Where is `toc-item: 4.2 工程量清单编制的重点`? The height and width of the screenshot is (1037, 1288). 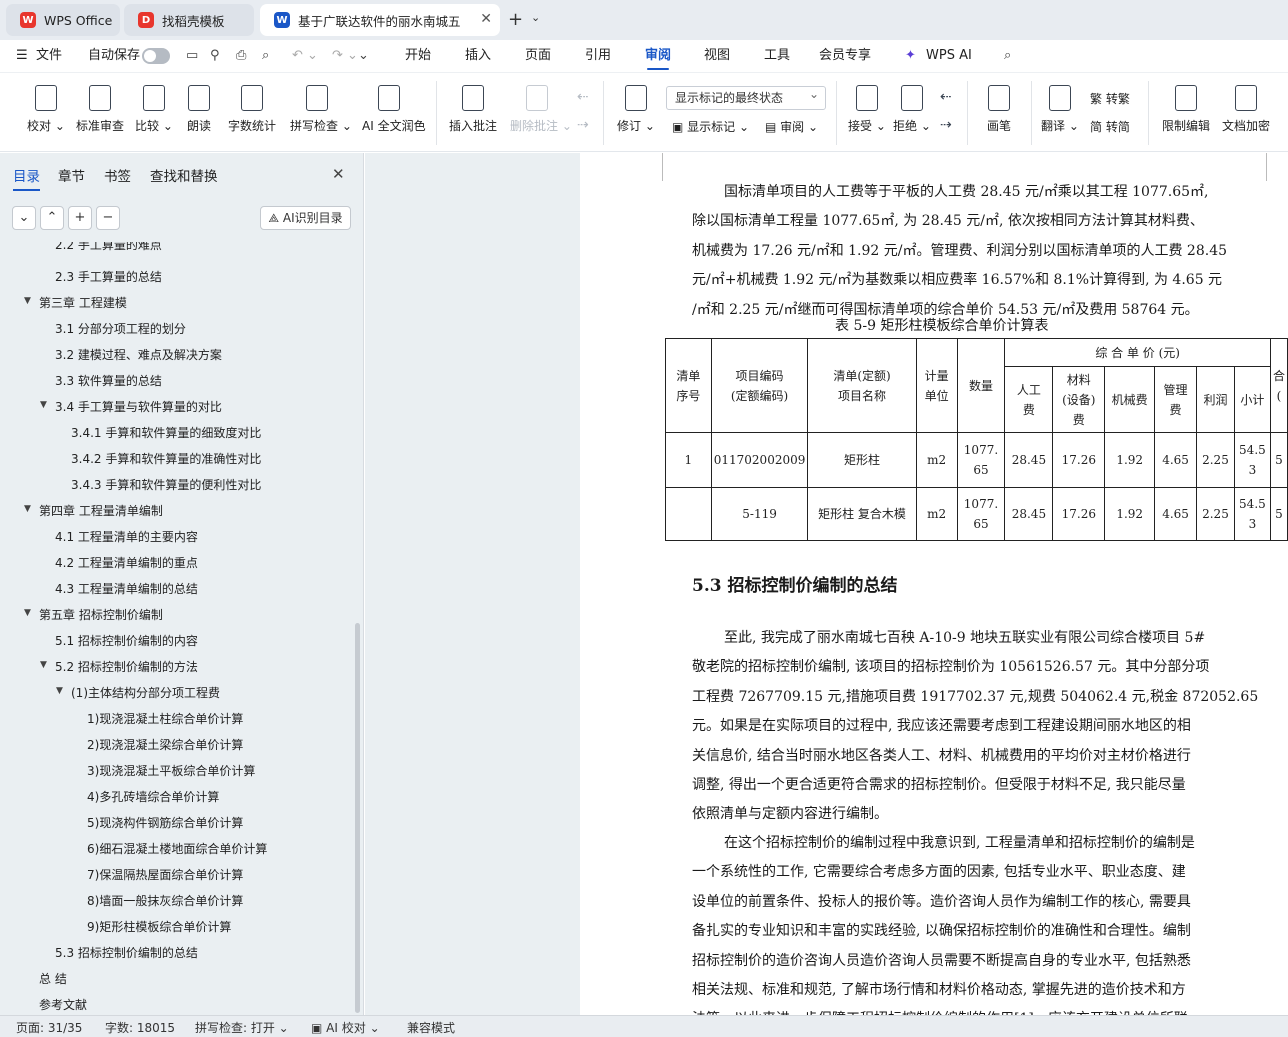 toc-item: 4.2 工程量清单编制的重点 is located at coordinates (126, 562).